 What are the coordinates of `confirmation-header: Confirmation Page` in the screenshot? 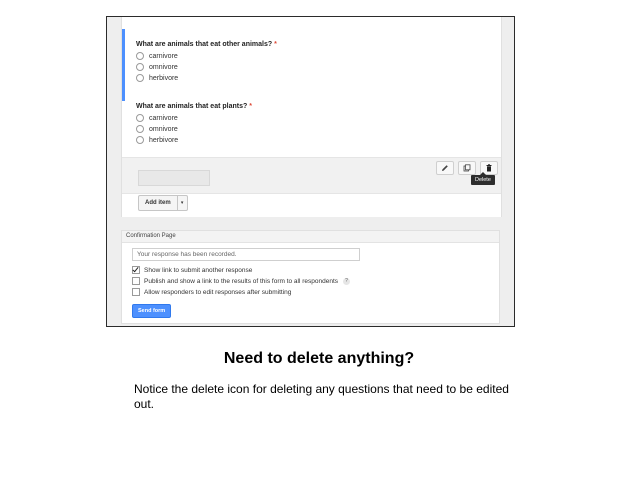 It's located at (310, 237).